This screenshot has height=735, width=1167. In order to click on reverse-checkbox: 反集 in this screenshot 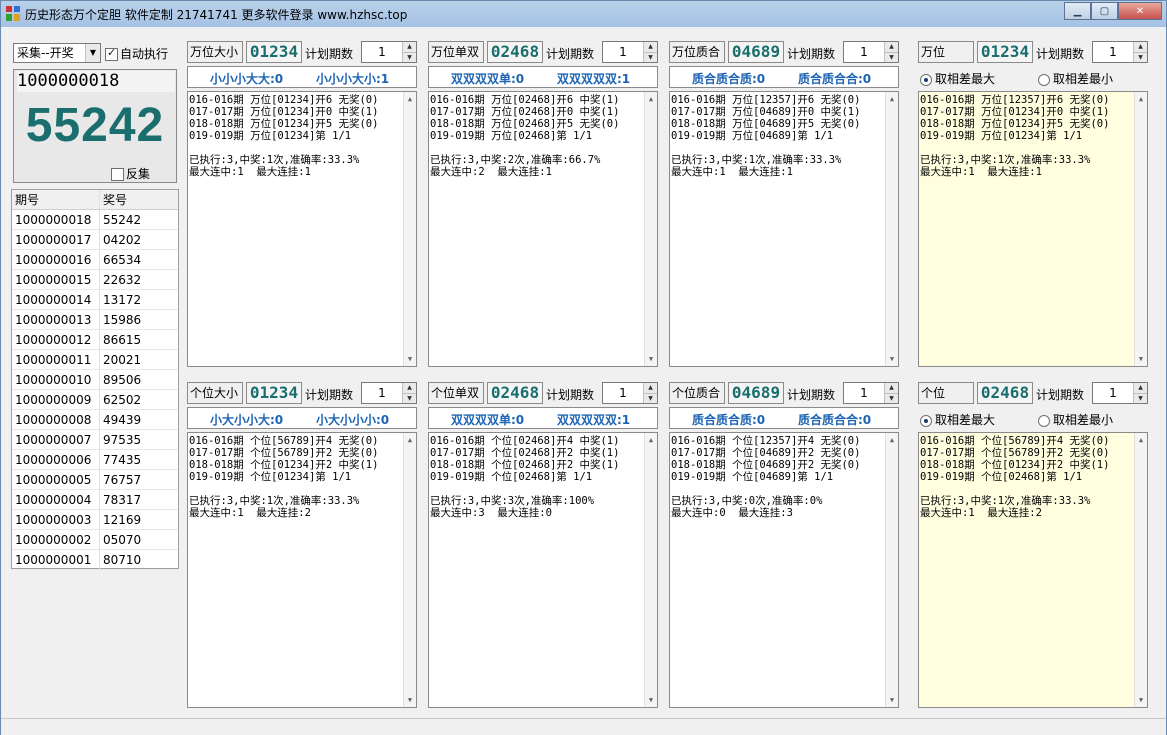, I will do `click(130, 173)`.